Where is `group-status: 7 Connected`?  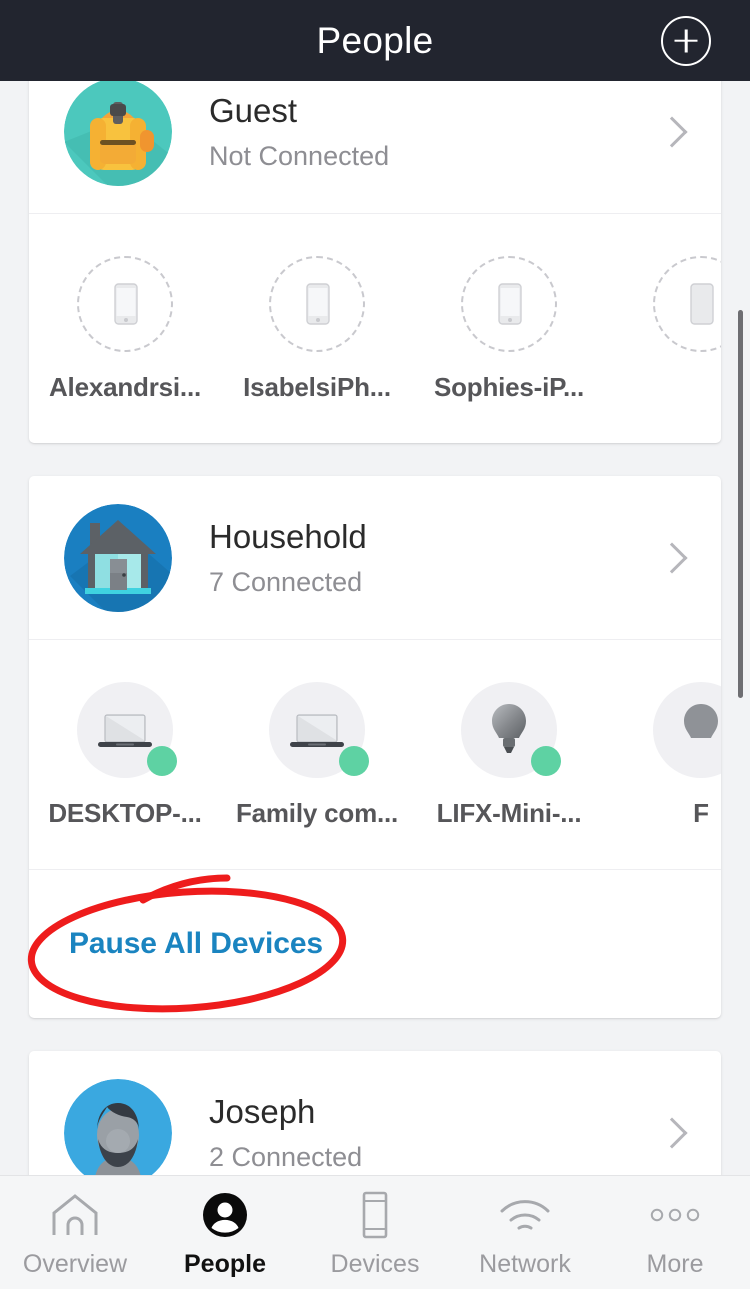
group-status: 7 Connected is located at coordinates (286, 581).